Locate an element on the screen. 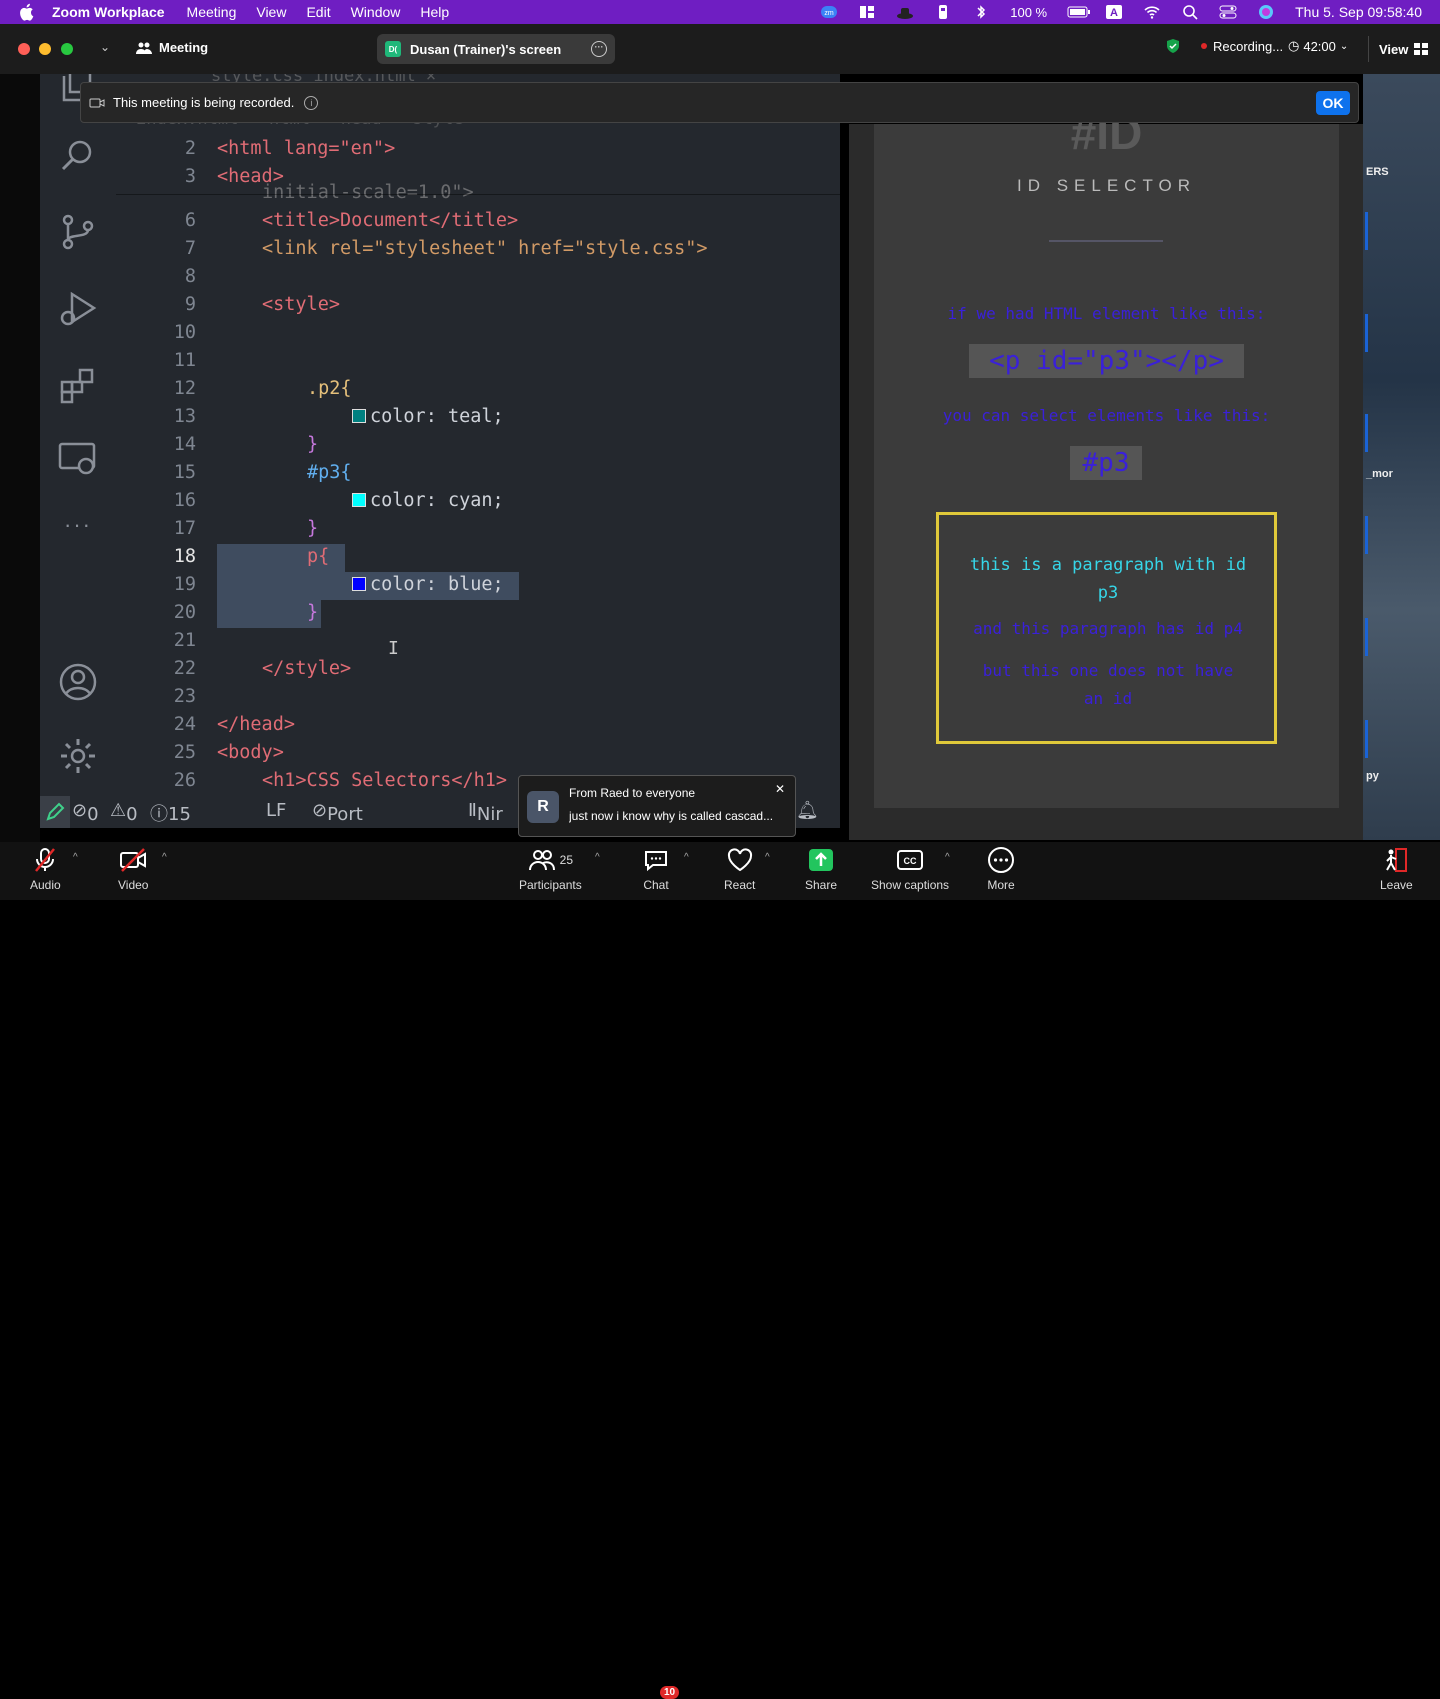 This screenshot has height=1699, width=1440. participants-button: 25 Participants is located at coordinates (550, 869).